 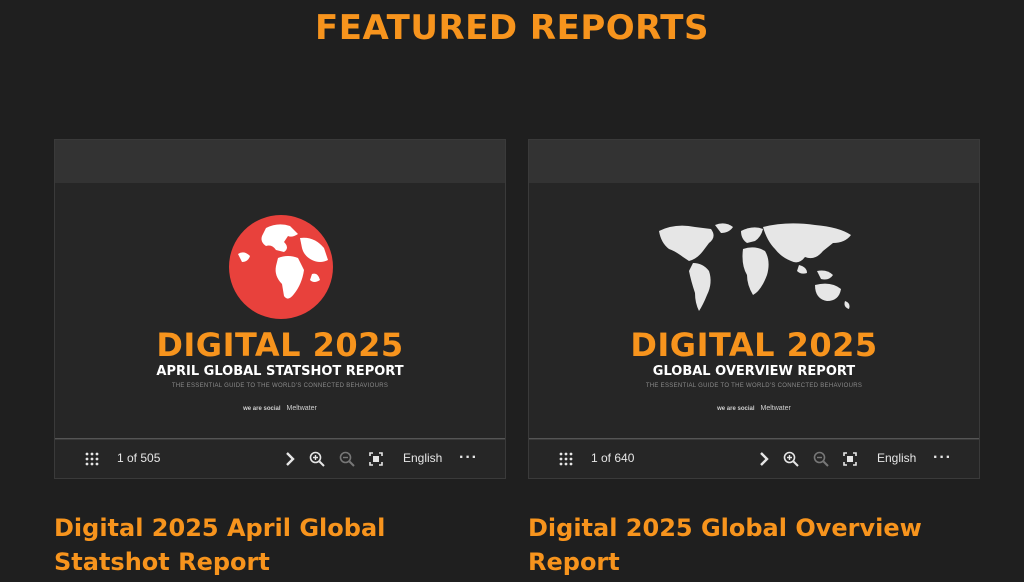 What do you see at coordinates (281, 267) in the screenshot?
I see `globe-illustration` at bounding box center [281, 267].